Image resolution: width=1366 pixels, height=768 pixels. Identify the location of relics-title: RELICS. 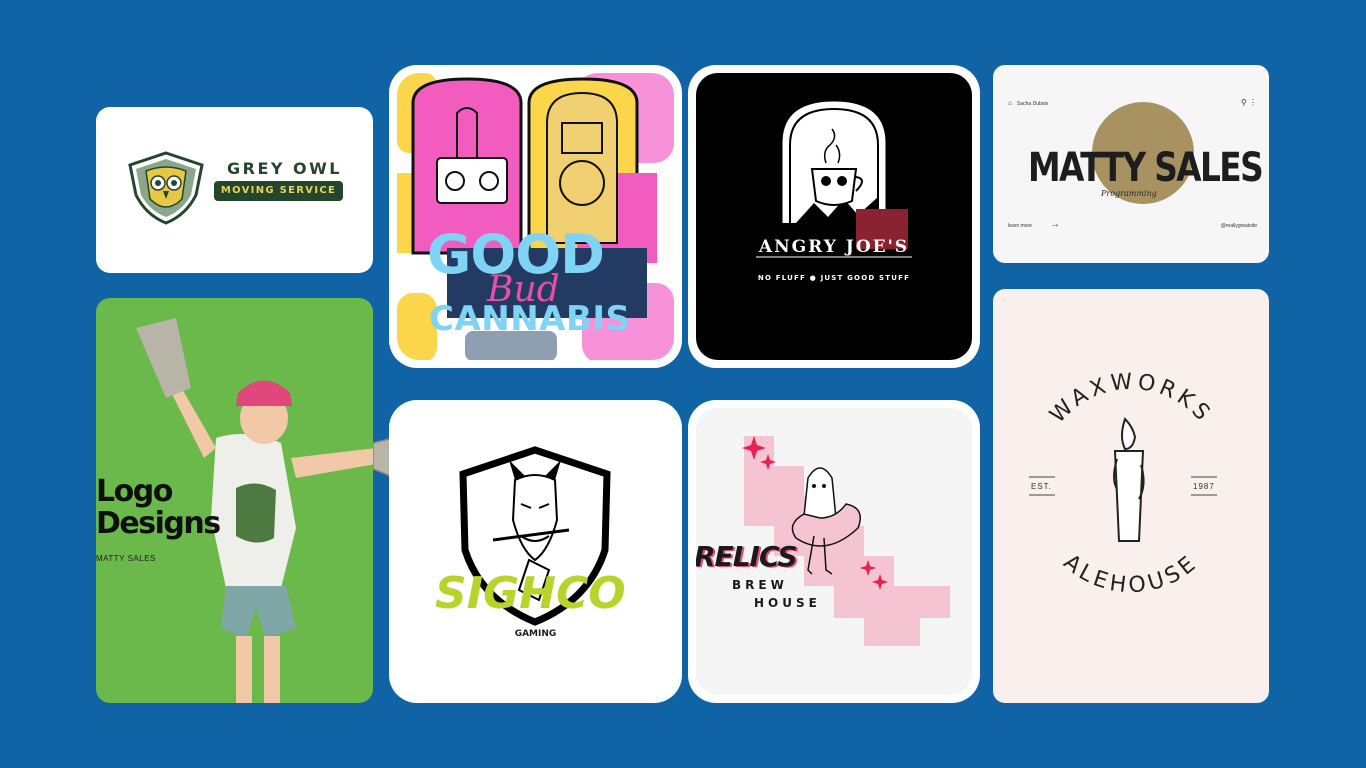
(747, 556).